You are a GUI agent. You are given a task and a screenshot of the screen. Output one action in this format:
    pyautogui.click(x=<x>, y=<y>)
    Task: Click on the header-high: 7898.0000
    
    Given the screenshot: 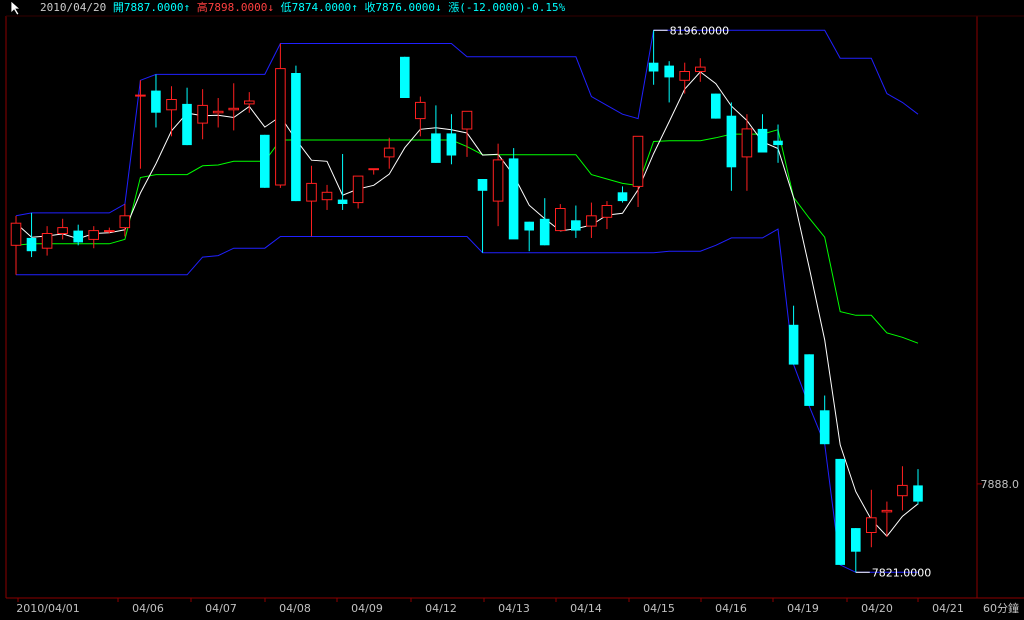 What is the action you would take?
    pyautogui.click(x=237, y=7)
    